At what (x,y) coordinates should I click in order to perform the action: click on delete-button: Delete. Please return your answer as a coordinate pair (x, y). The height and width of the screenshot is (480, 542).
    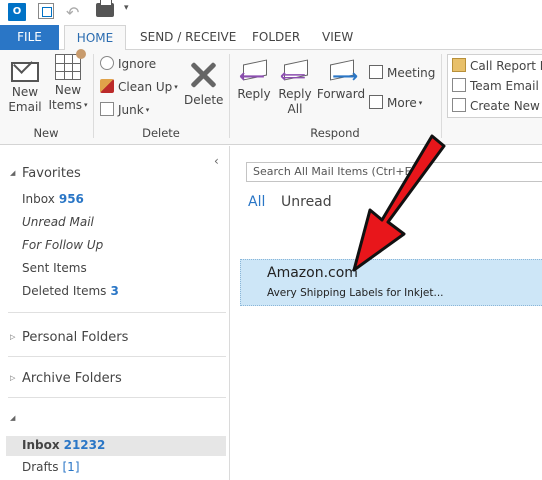
    Looking at the image, I should click on (204, 81).